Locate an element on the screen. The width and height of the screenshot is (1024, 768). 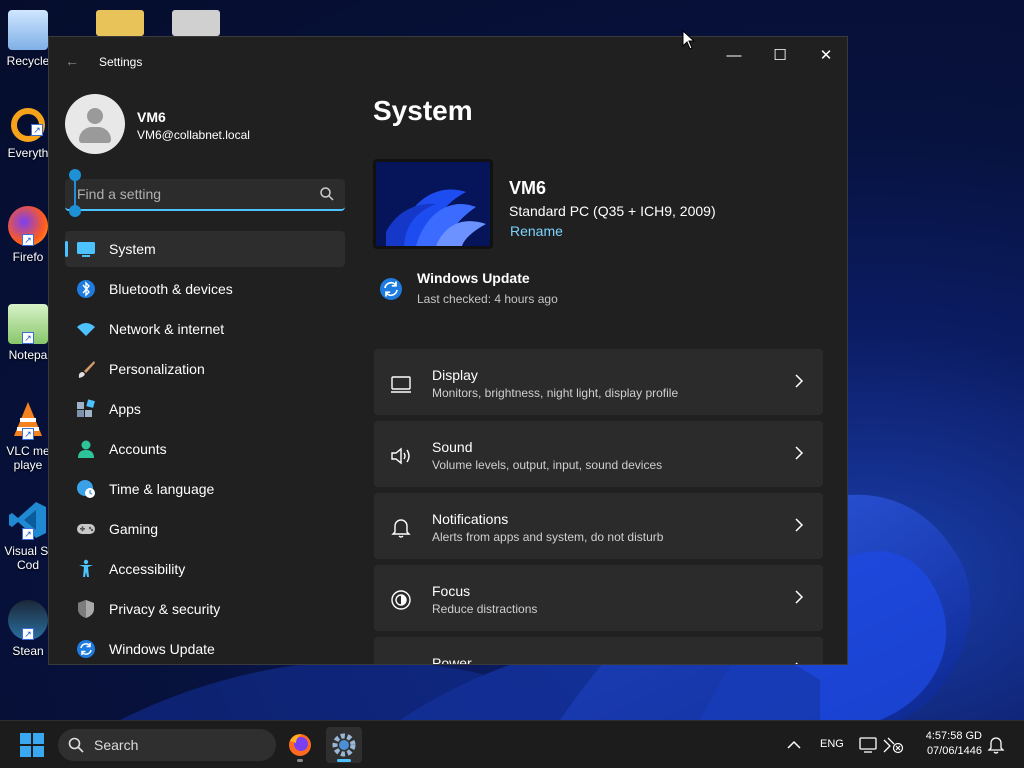
sidebar-item-system: System is located at coordinates (205, 249).